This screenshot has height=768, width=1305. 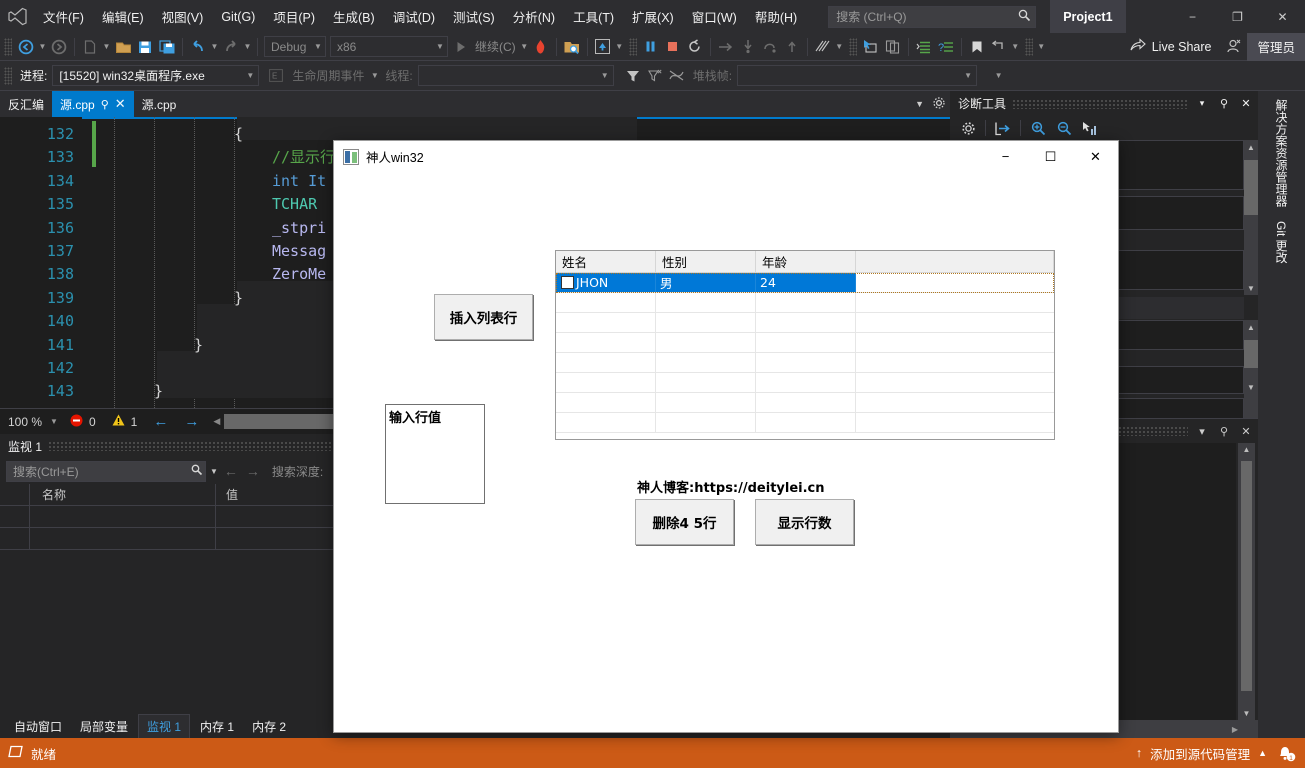 What do you see at coordinates (435, 454) in the screenshot?
I see `row-value-input: 输入行值` at bounding box center [435, 454].